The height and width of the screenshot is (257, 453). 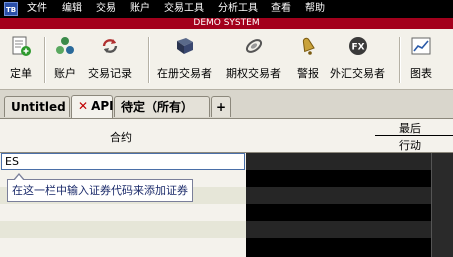 I want to click on trade-log-label: 交易记录, so click(x=110, y=73).